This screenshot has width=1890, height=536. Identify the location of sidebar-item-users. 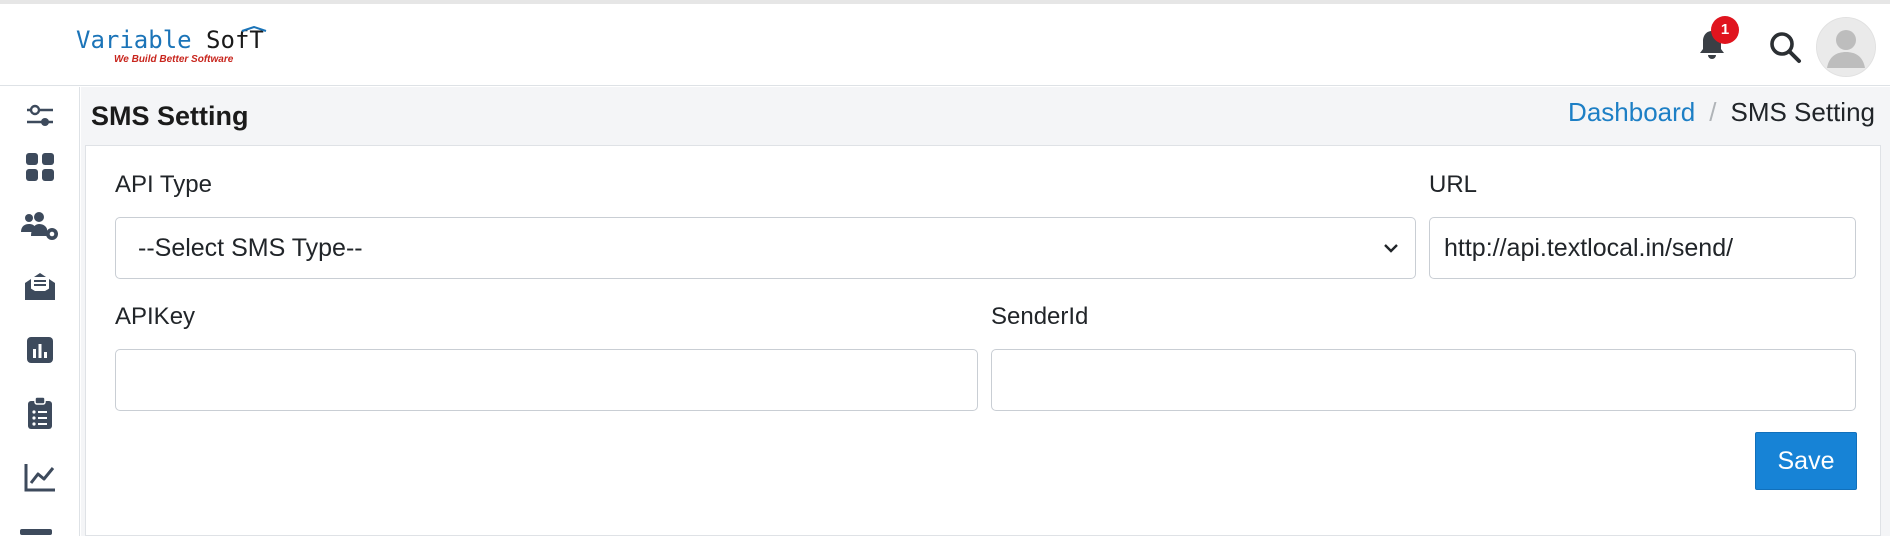
(40, 226).